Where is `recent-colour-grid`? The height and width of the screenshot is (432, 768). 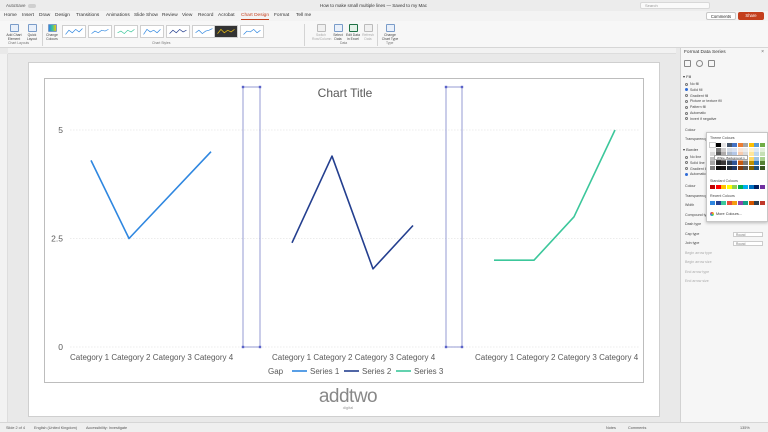
recent-colour-grid is located at coordinates (737, 203).